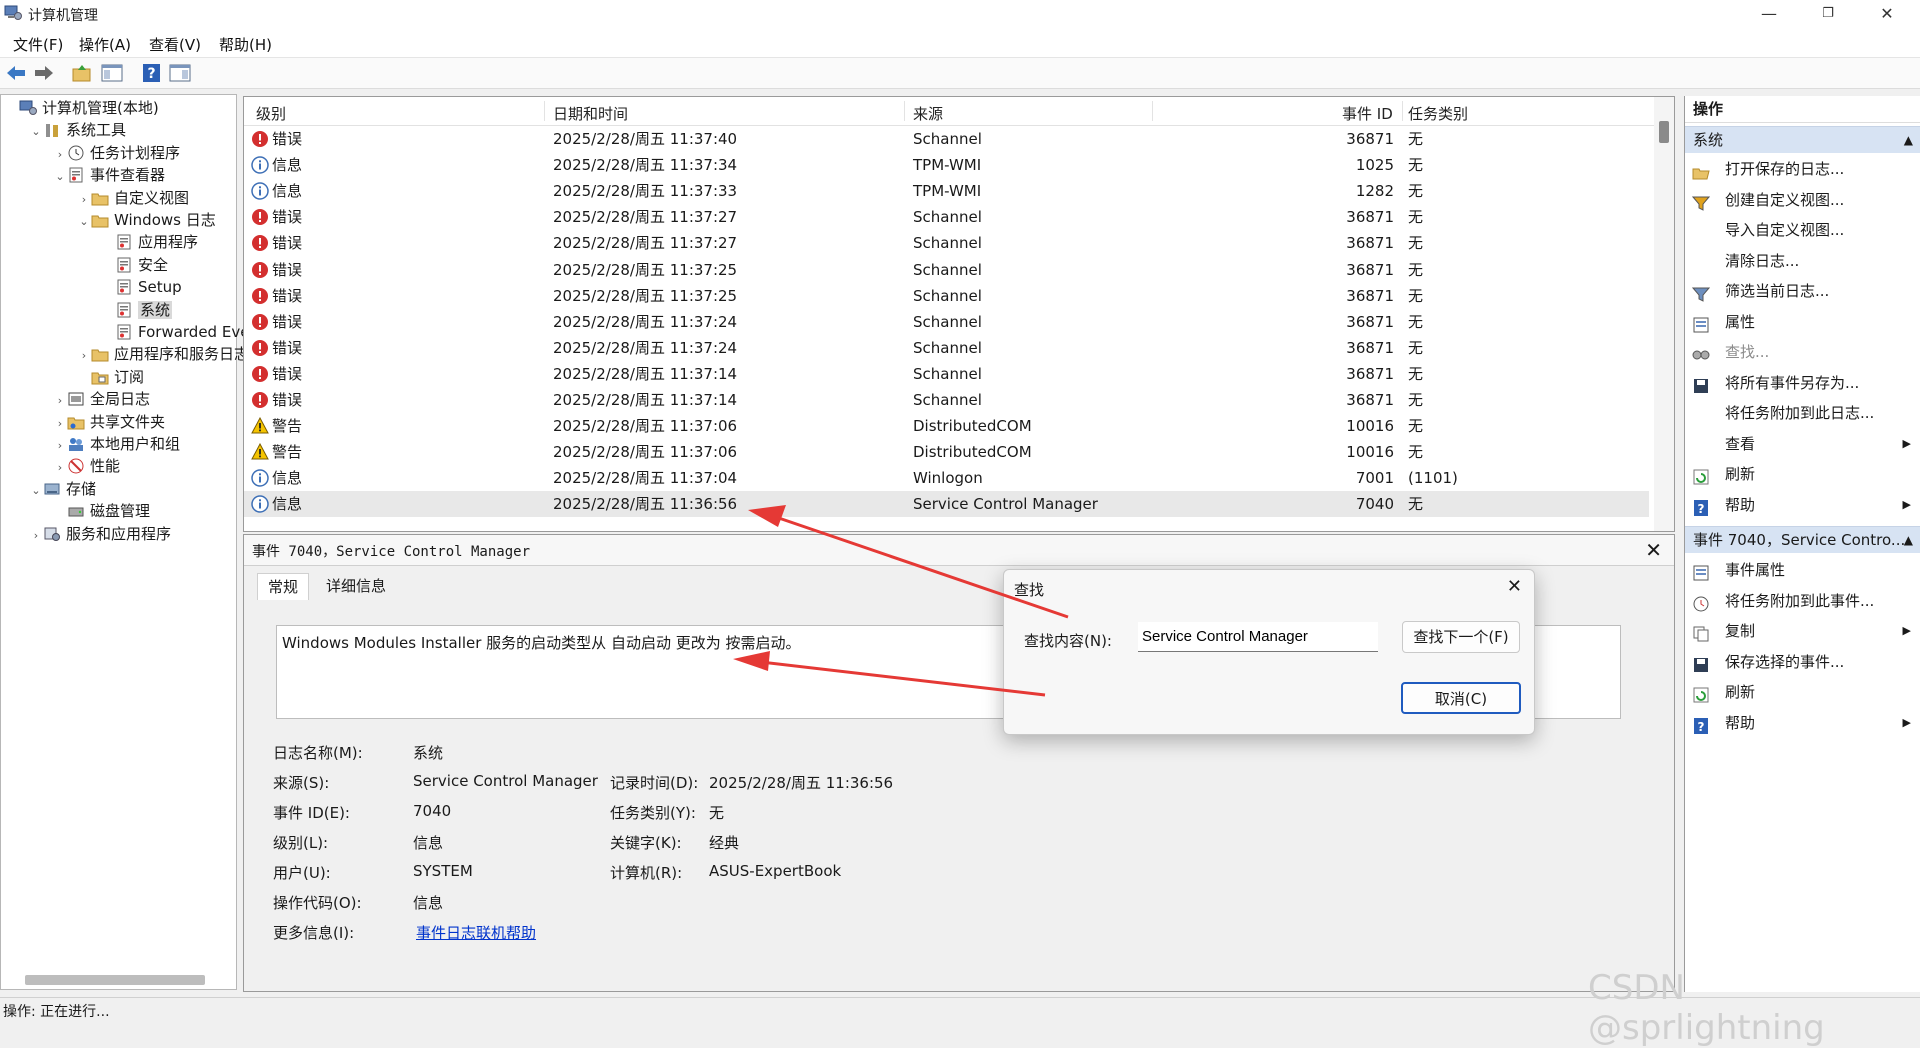 The height and width of the screenshot is (1048, 1920). What do you see at coordinates (1653, 550) in the screenshot?
I see `detail-close-button: ✕` at bounding box center [1653, 550].